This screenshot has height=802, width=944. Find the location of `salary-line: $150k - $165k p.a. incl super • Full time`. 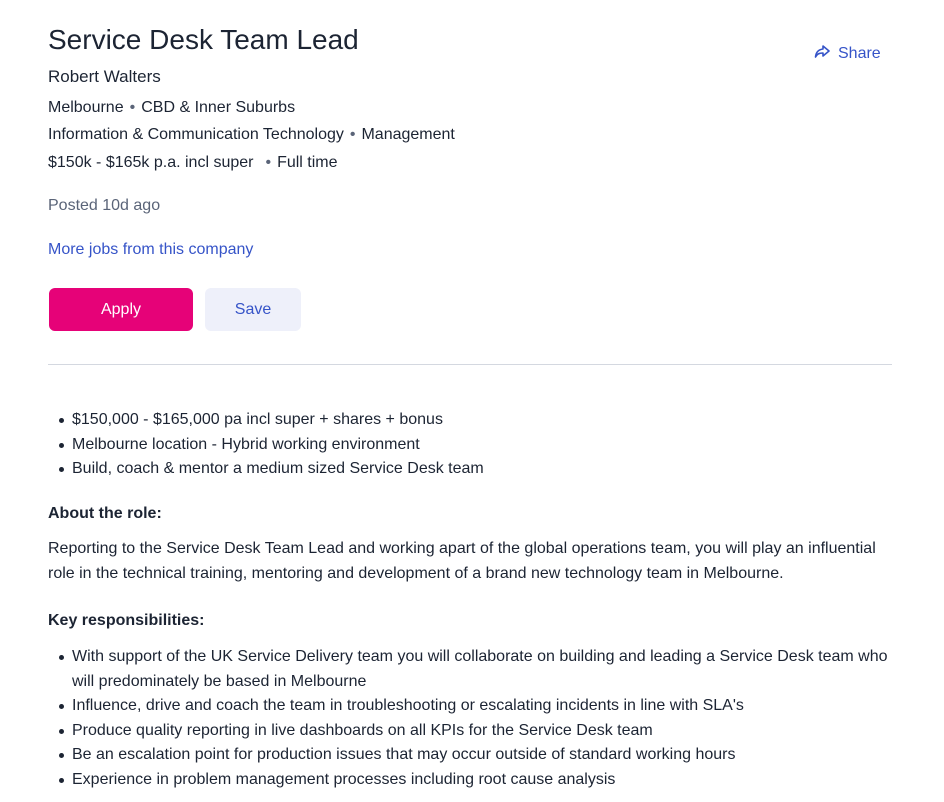

salary-line: $150k - $165k p.a. incl super • Full time is located at coordinates (193, 163).